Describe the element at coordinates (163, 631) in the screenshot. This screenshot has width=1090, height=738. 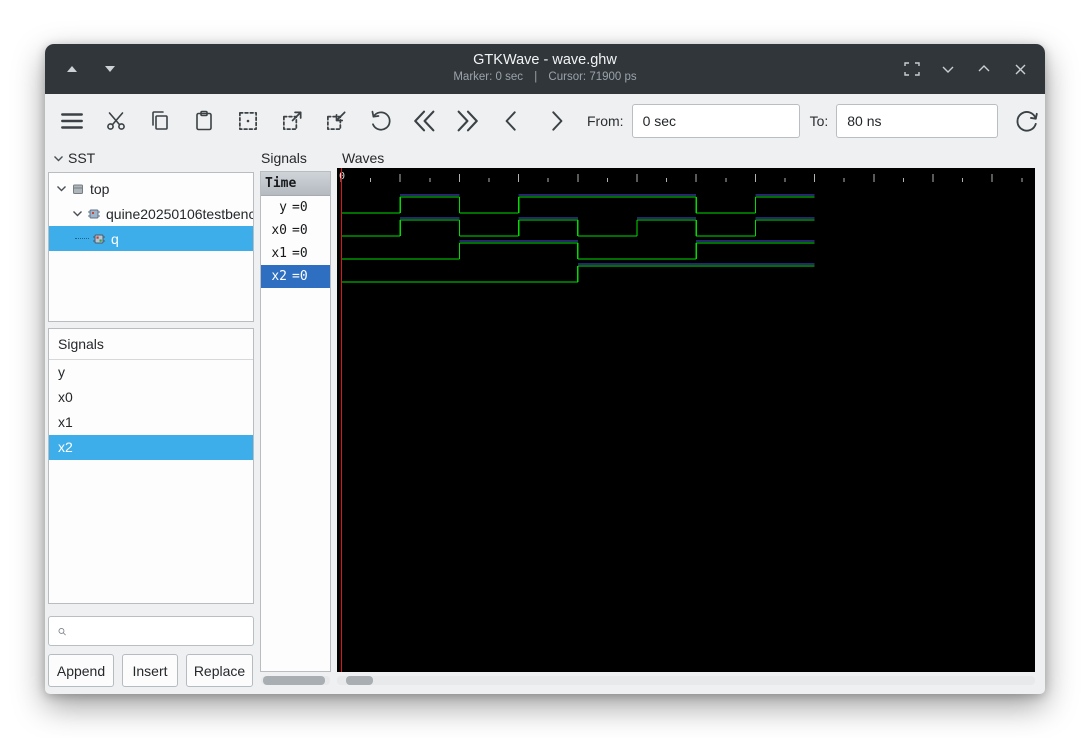
I see `search-input` at that location.